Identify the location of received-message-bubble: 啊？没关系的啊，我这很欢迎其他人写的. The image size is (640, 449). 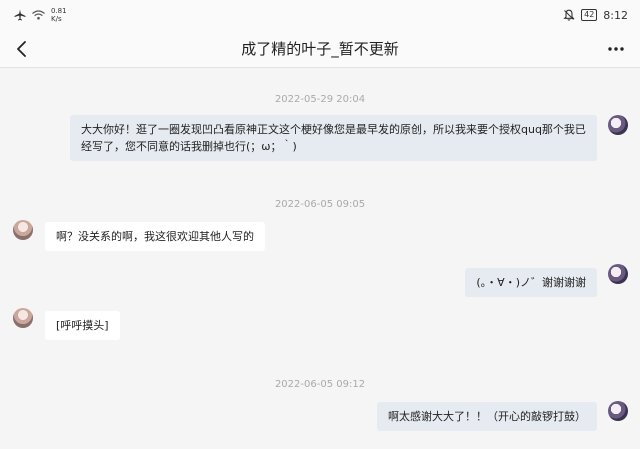
(155, 236).